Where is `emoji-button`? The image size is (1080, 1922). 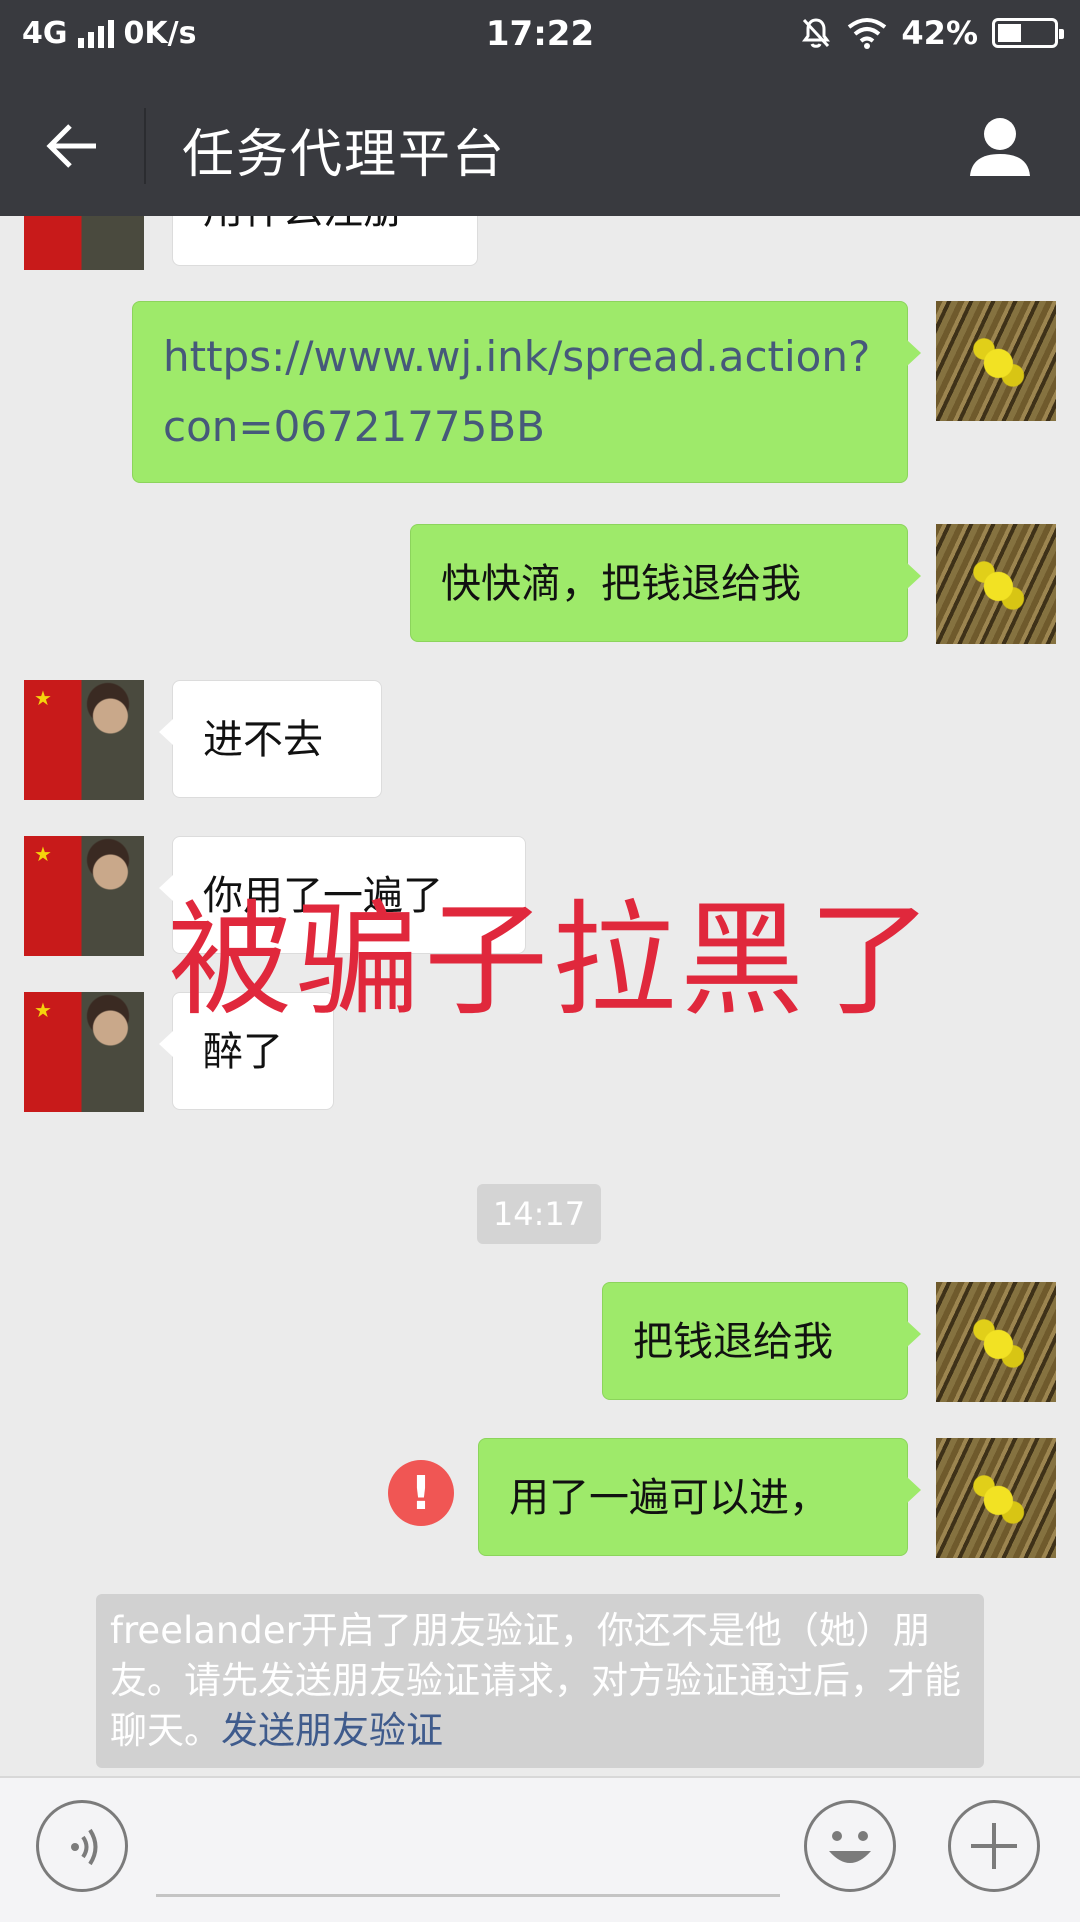 emoji-button is located at coordinates (850, 1846).